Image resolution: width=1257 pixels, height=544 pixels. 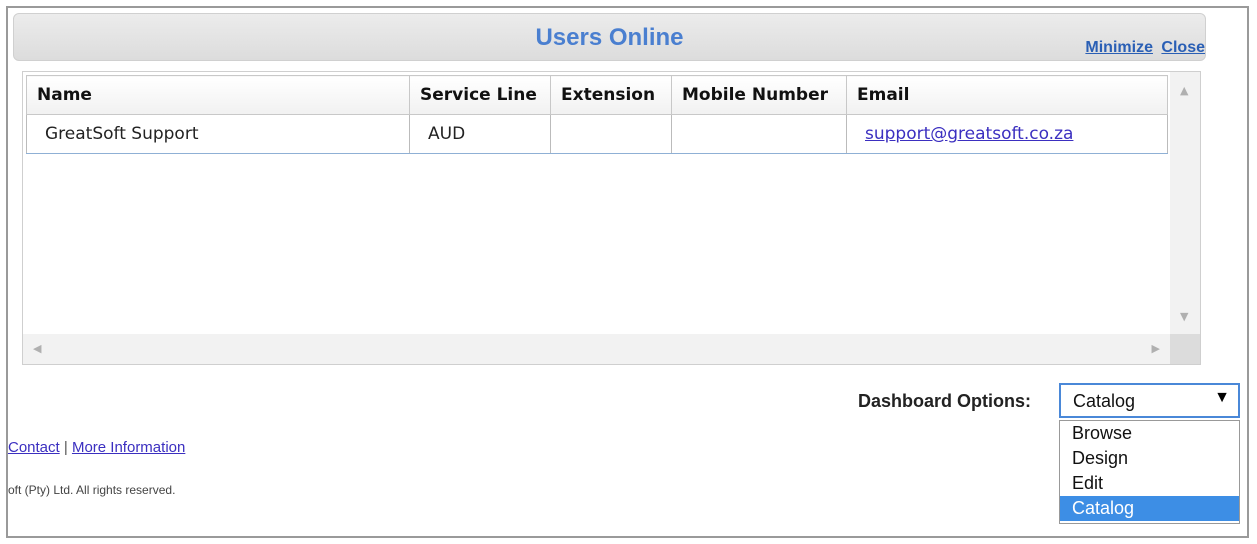 What do you see at coordinates (1149, 483) in the screenshot?
I see `option-edit: Edit` at bounding box center [1149, 483].